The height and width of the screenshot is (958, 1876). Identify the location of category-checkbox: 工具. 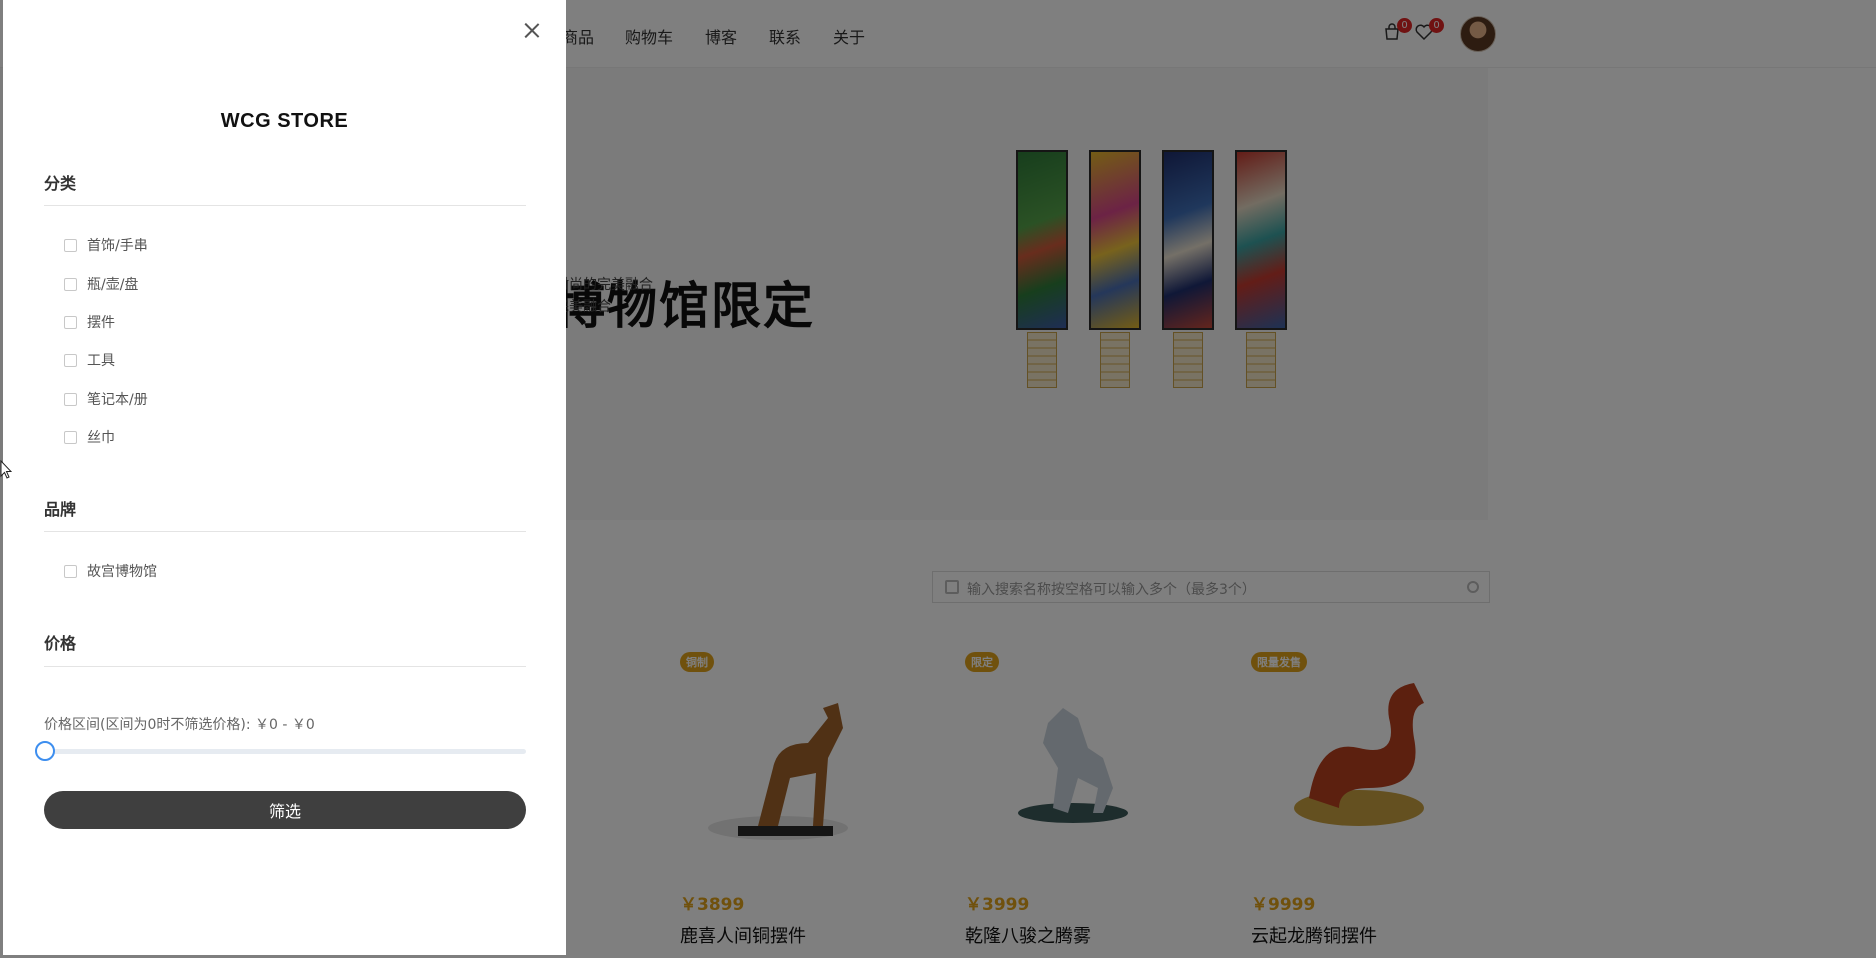
(89, 360).